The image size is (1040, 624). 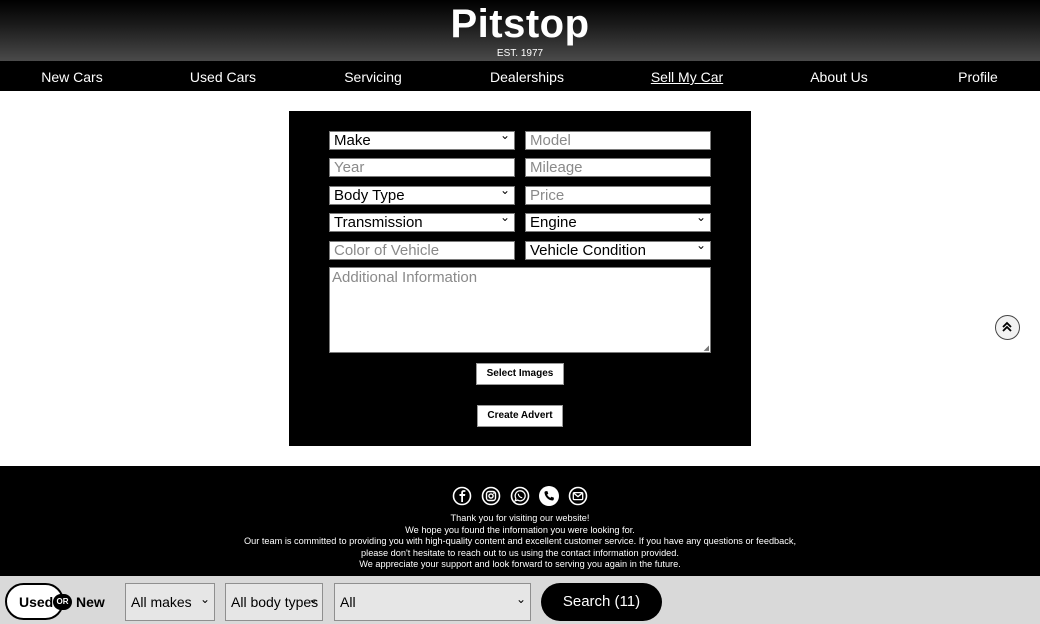 I want to click on mileage-placeholder: Mileage, so click(x=556, y=167).